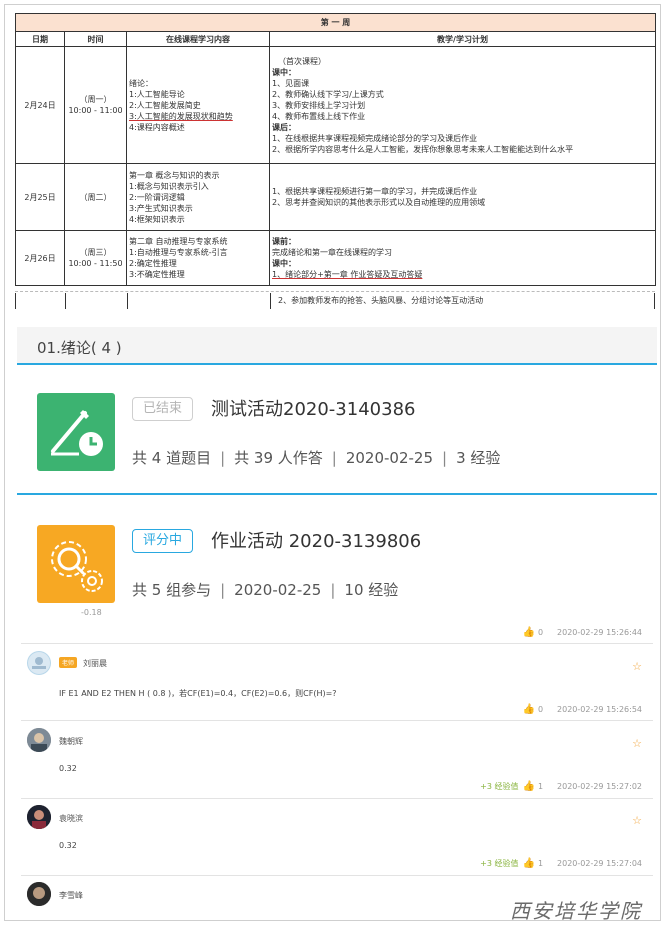 Image resolution: width=665 pixels, height=925 pixels. What do you see at coordinates (375, 138) in the screenshot?
I see `plan-line: 1、在线根据共享课程视频完成绪论部分的学习及课后作业` at bounding box center [375, 138].